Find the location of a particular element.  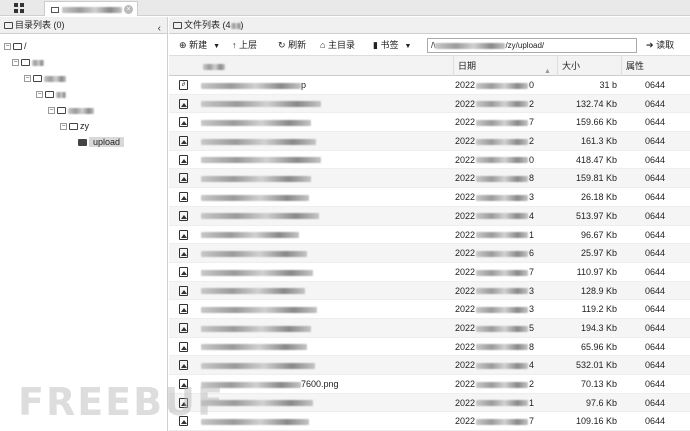

new-button-label: 新建 is located at coordinates (198, 45).